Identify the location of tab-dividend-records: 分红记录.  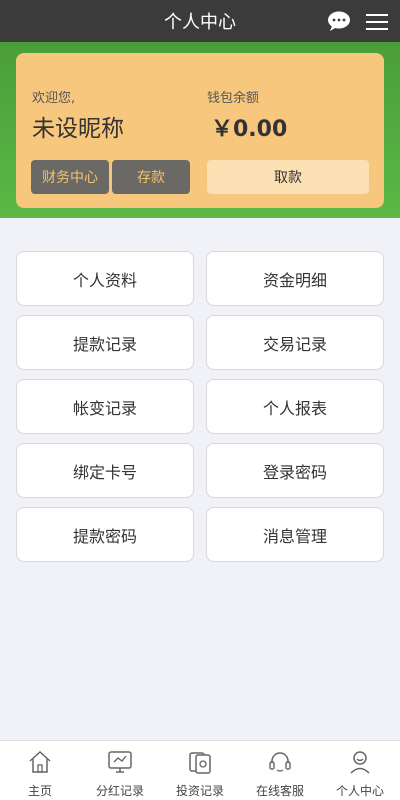
(120, 770).